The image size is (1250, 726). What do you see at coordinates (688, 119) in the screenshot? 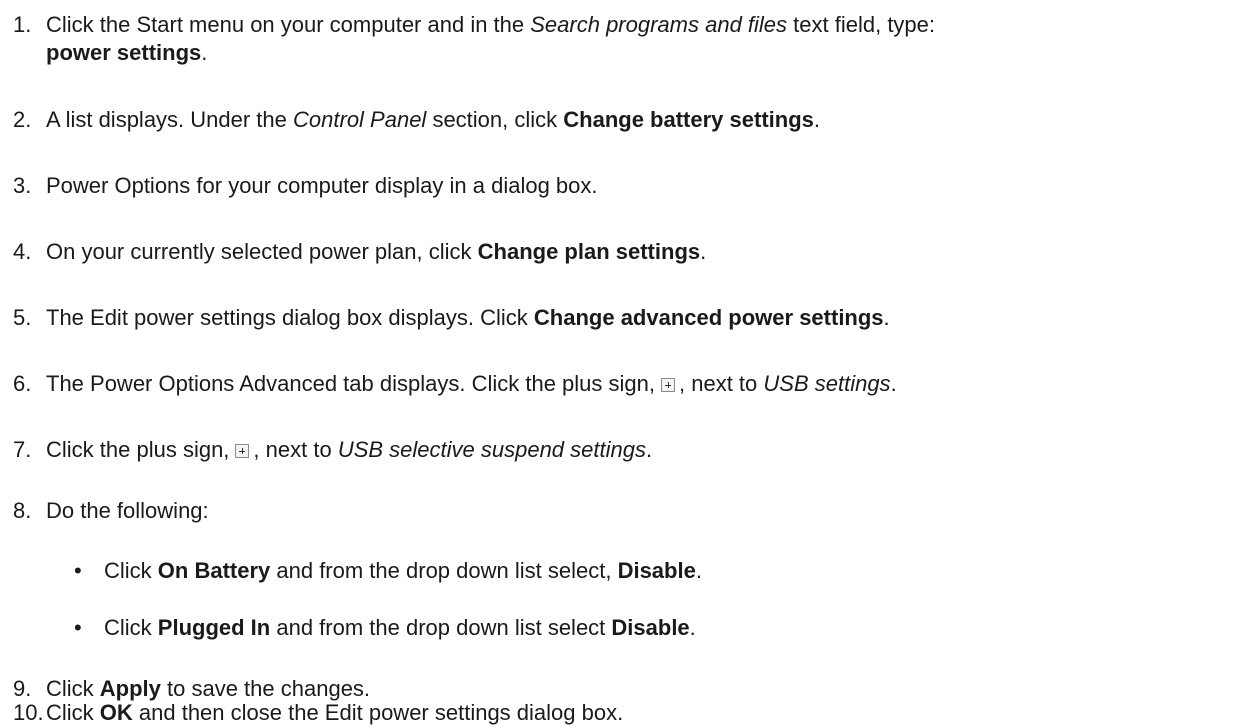
I see `link-label: Change battery settings` at bounding box center [688, 119].